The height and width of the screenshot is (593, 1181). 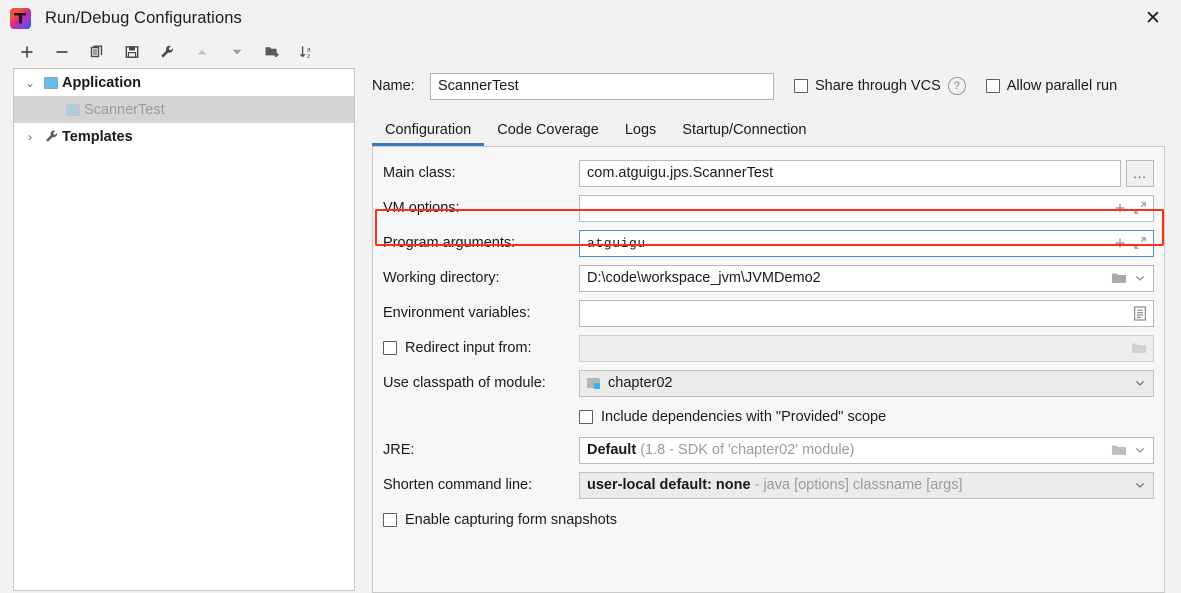 What do you see at coordinates (124, 109) in the screenshot?
I see `tree-node-label: ScannerTest` at bounding box center [124, 109].